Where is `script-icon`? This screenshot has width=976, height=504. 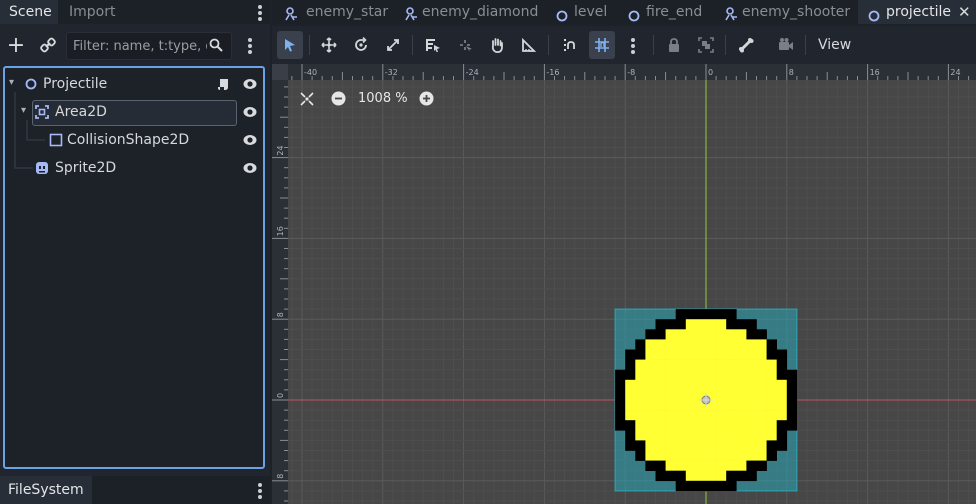 script-icon is located at coordinates (224, 86).